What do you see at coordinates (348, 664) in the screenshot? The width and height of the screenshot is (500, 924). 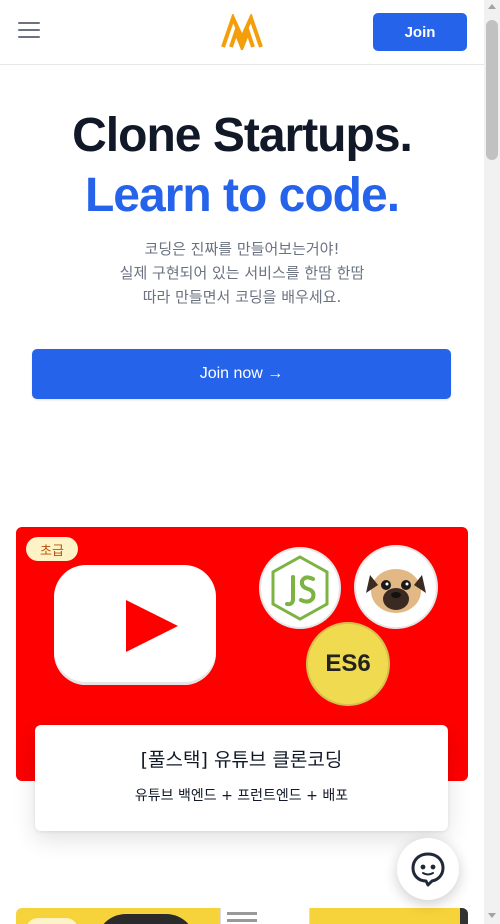 I see `es6-badge: ES6` at bounding box center [348, 664].